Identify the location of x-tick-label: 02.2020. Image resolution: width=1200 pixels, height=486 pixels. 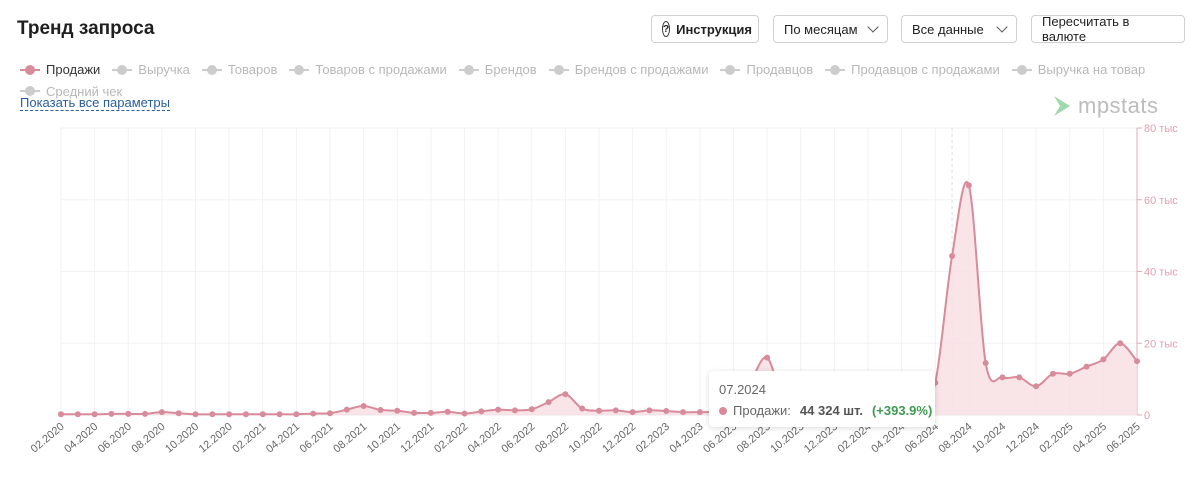
(48, 438).